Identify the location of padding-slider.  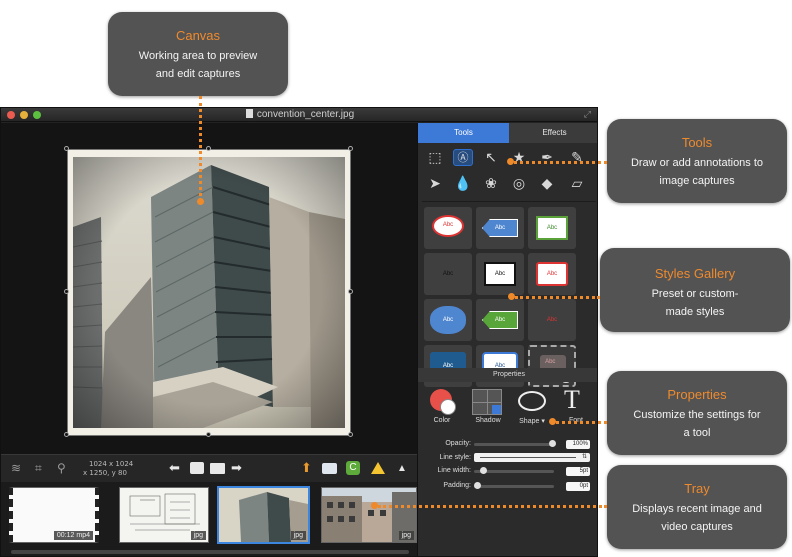
(514, 485).